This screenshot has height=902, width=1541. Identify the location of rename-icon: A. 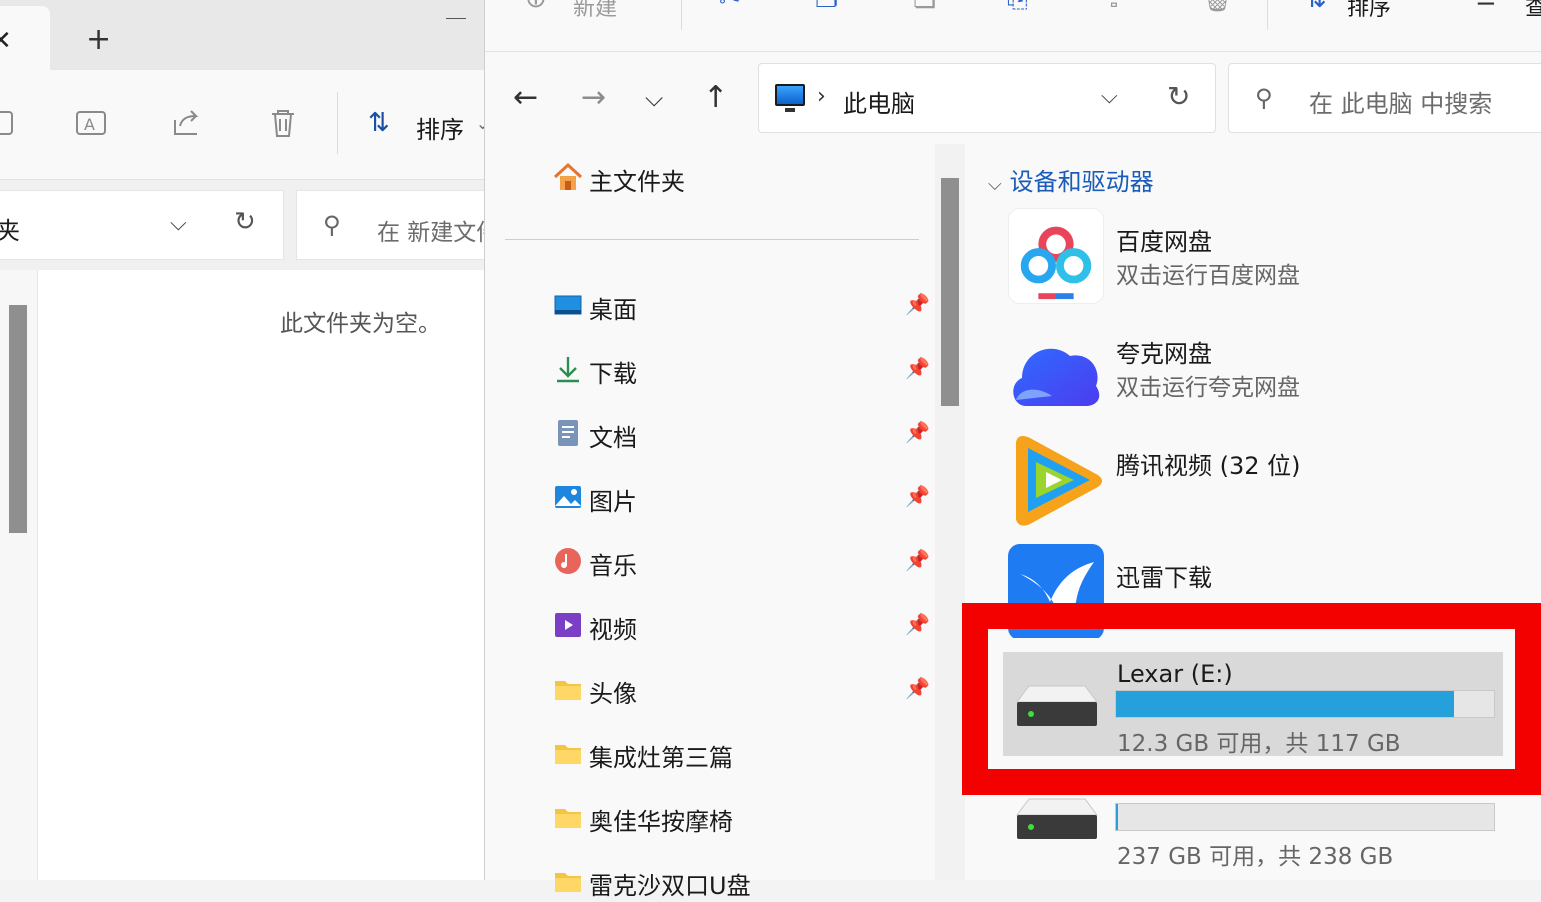
(91, 123).